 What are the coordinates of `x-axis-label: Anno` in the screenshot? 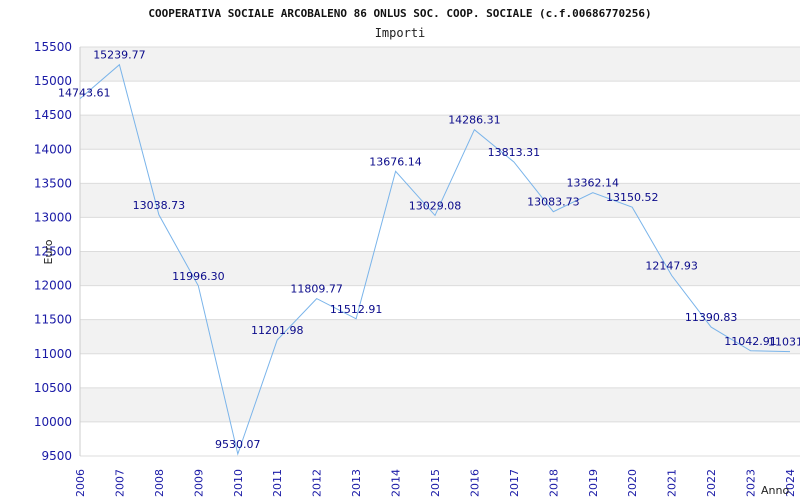 It's located at (775, 490).